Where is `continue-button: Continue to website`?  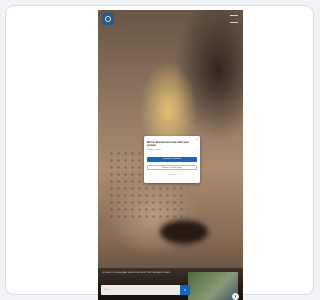
continue-button: Continue to website is located at coordinates (172, 159).